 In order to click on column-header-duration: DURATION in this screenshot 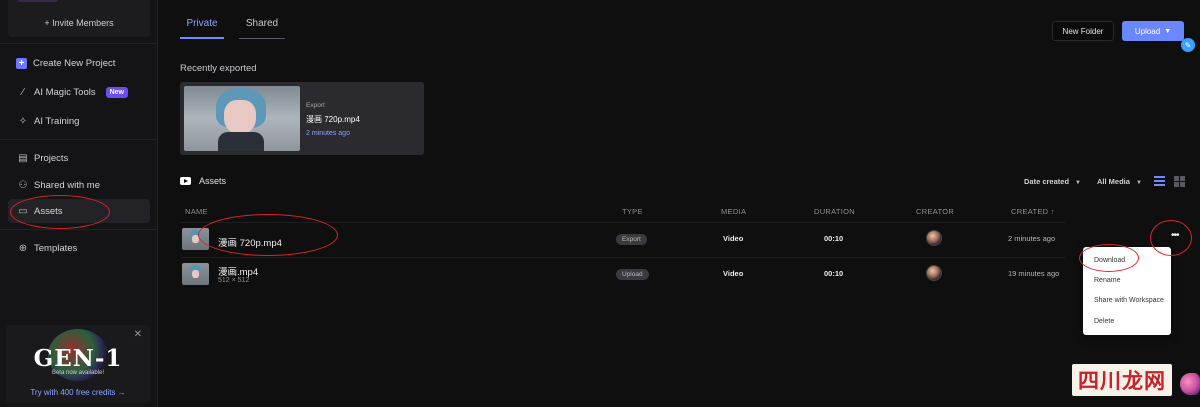, I will do `click(834, 211)`.